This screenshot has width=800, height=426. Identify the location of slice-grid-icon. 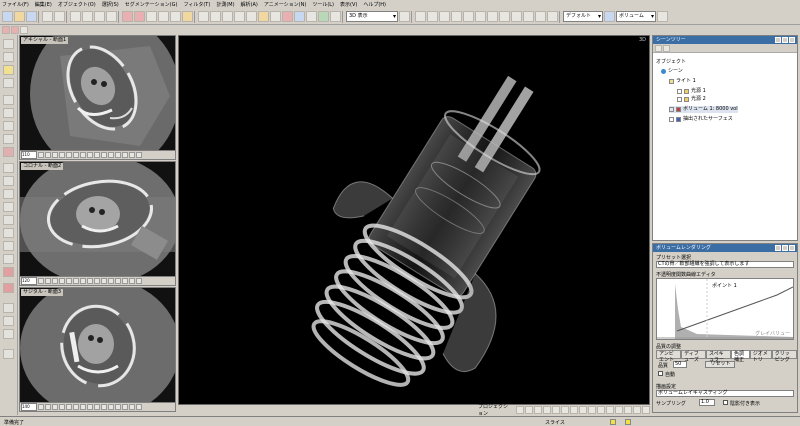
(111, 281).